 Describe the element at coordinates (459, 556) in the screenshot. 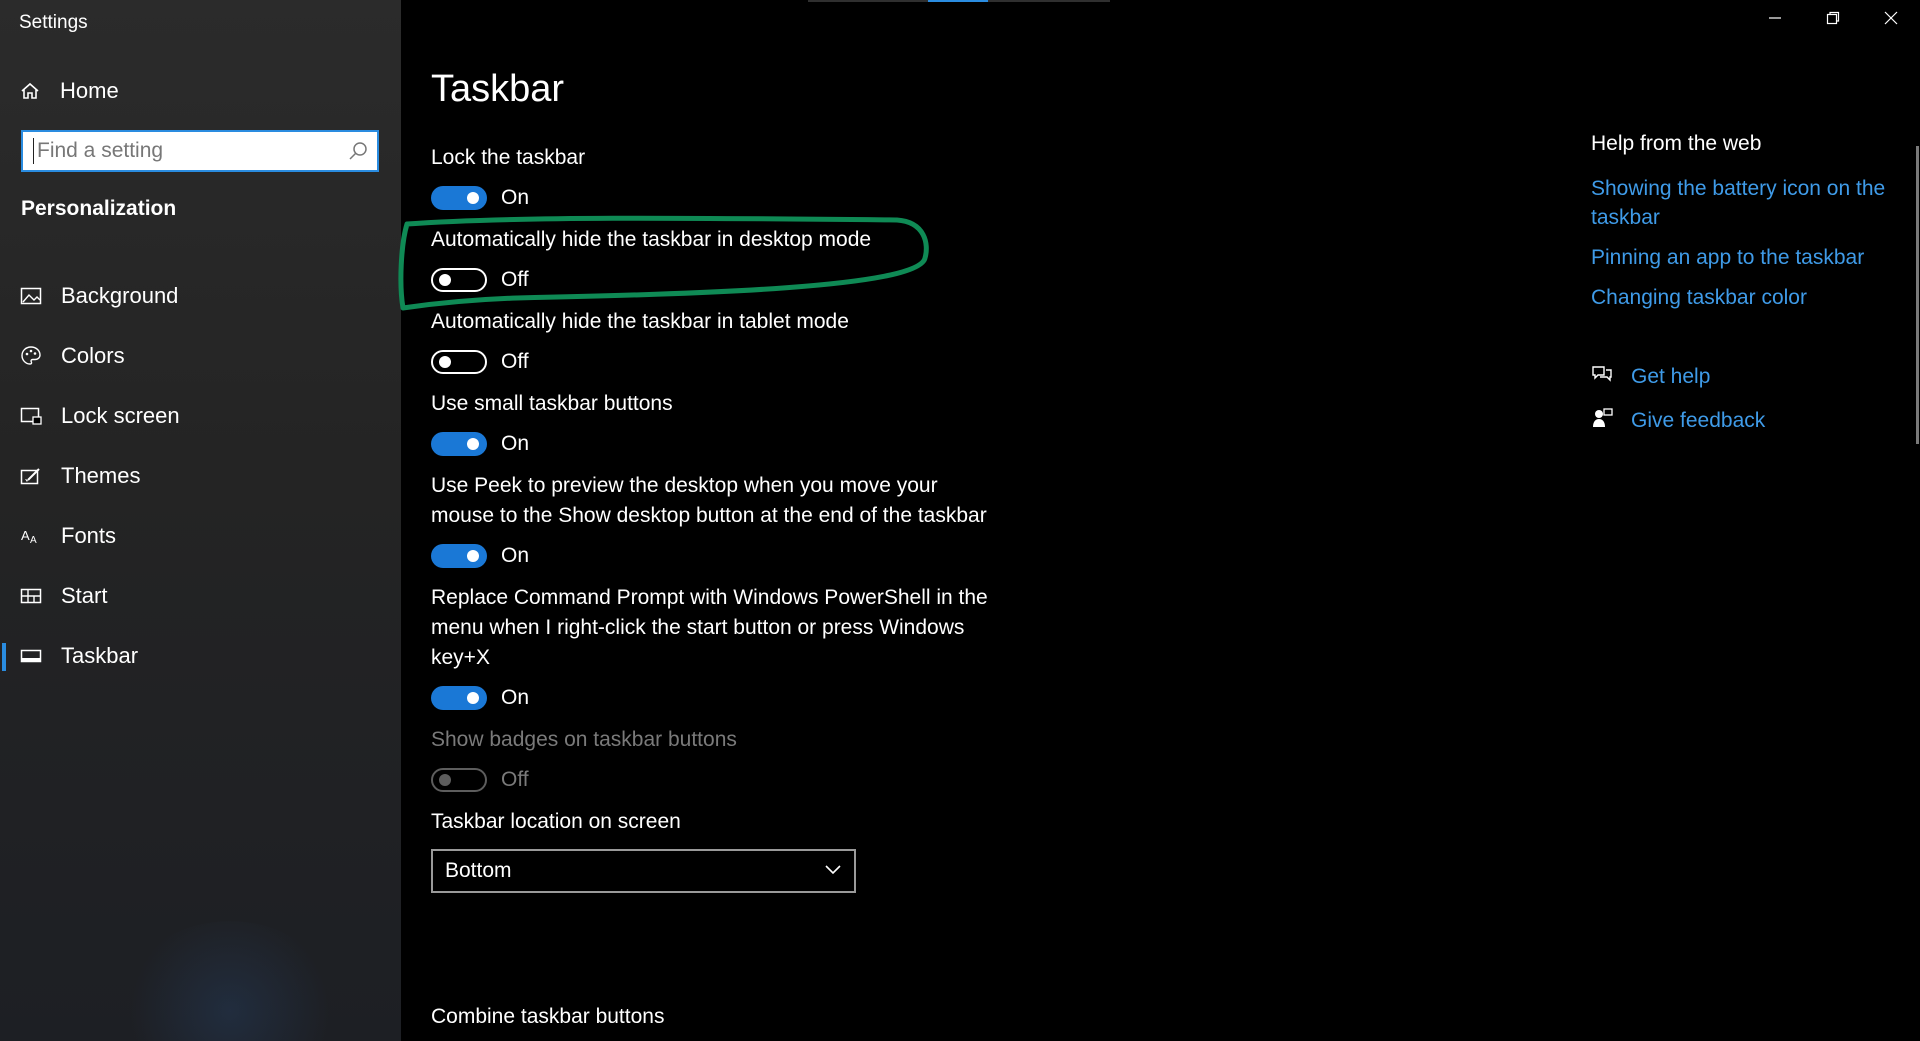

I see `peek-toggle` at that location.